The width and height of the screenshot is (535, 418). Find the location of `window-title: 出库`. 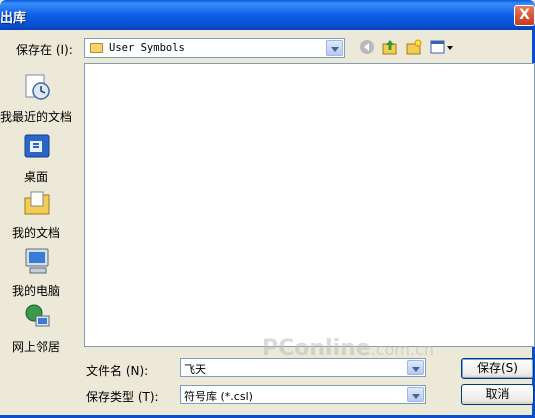

window-title: 出库 is located at coordinates (13, 18).